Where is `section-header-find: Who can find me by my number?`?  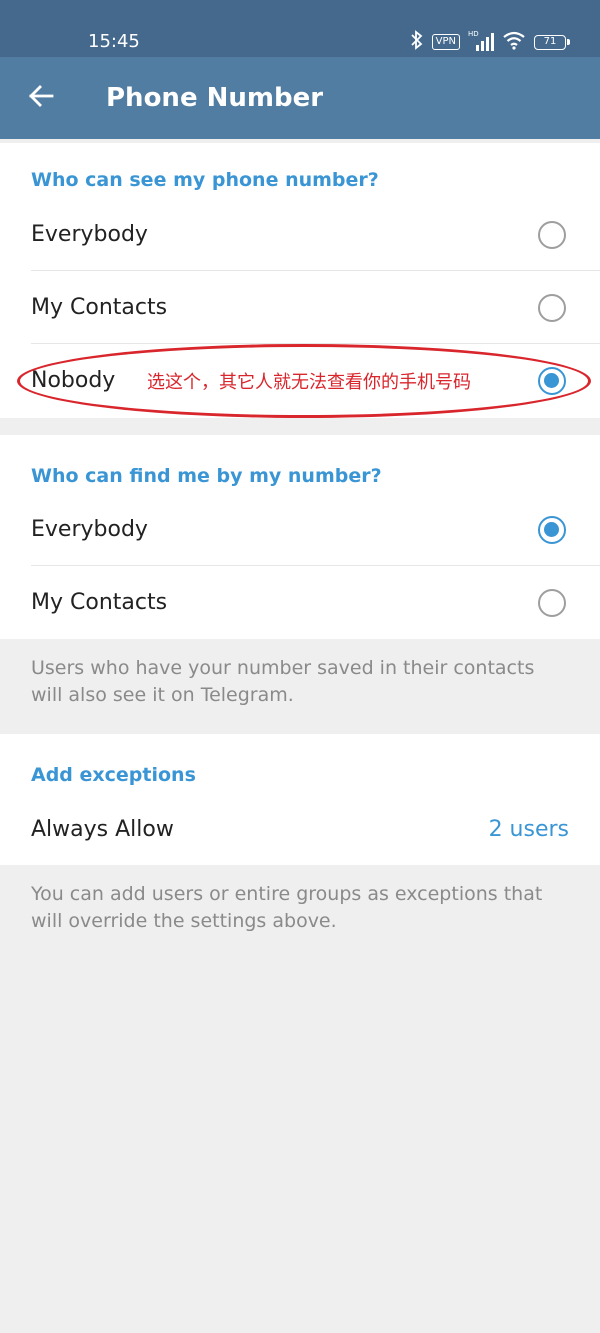
section-header-find: Who can find me by my number? is located at coordinates (206, 476).